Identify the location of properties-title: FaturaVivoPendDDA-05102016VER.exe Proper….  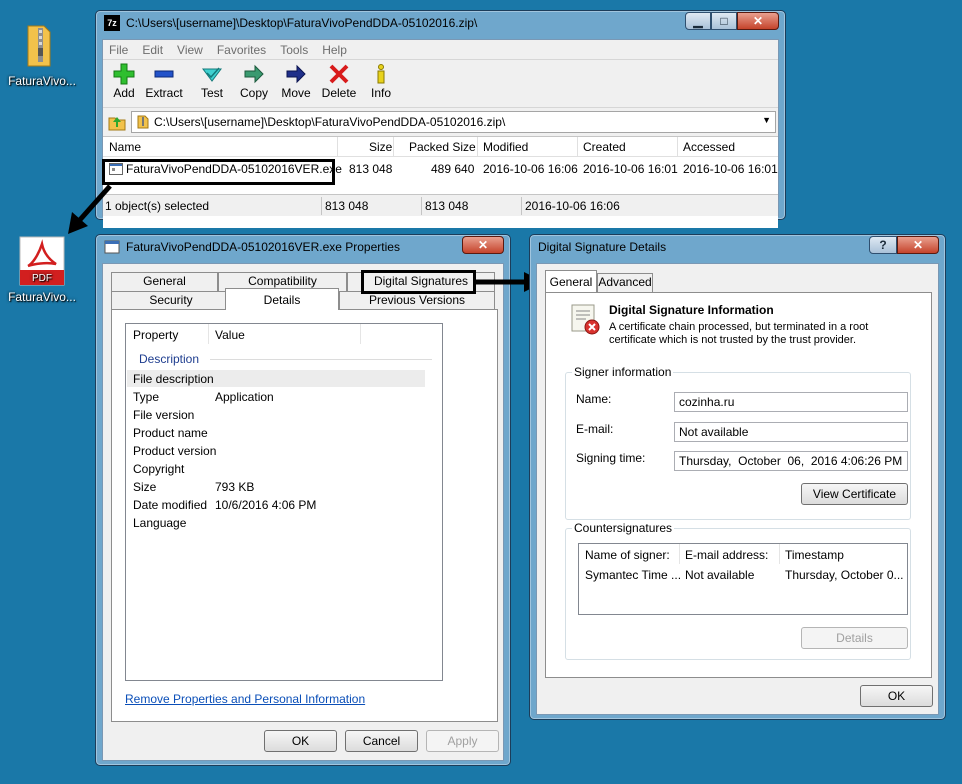
(263, 247).